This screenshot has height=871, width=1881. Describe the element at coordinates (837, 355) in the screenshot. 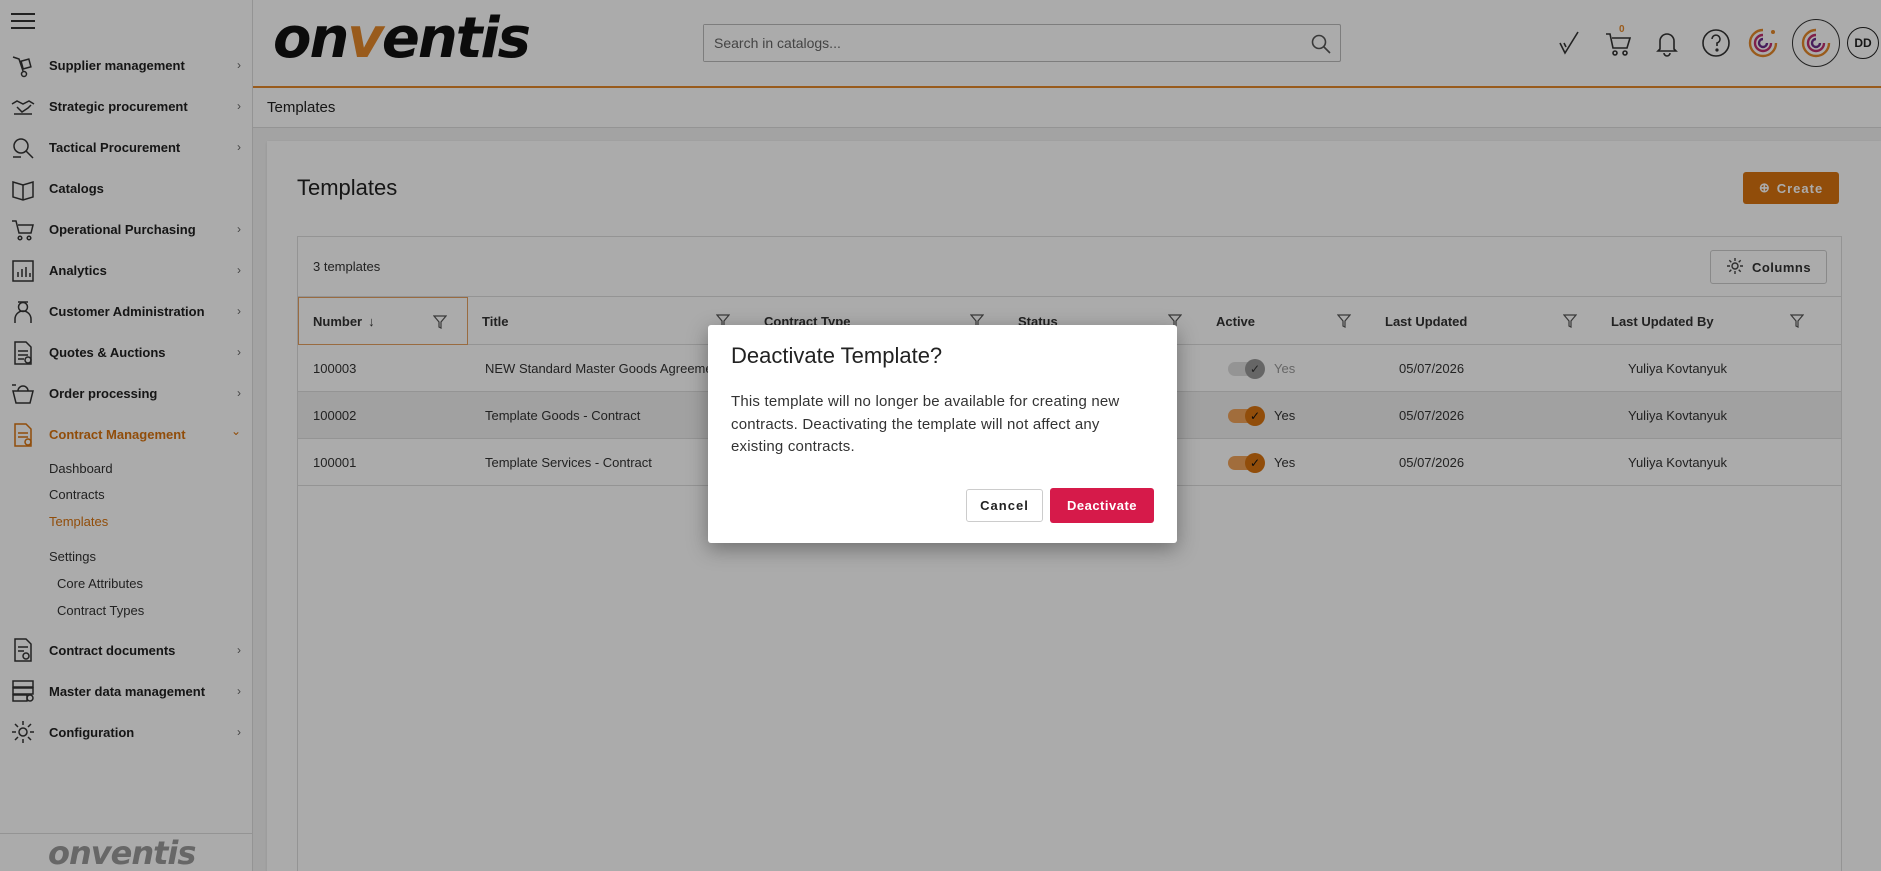

I see `dialog-title: Deactivate Template?` at that location.